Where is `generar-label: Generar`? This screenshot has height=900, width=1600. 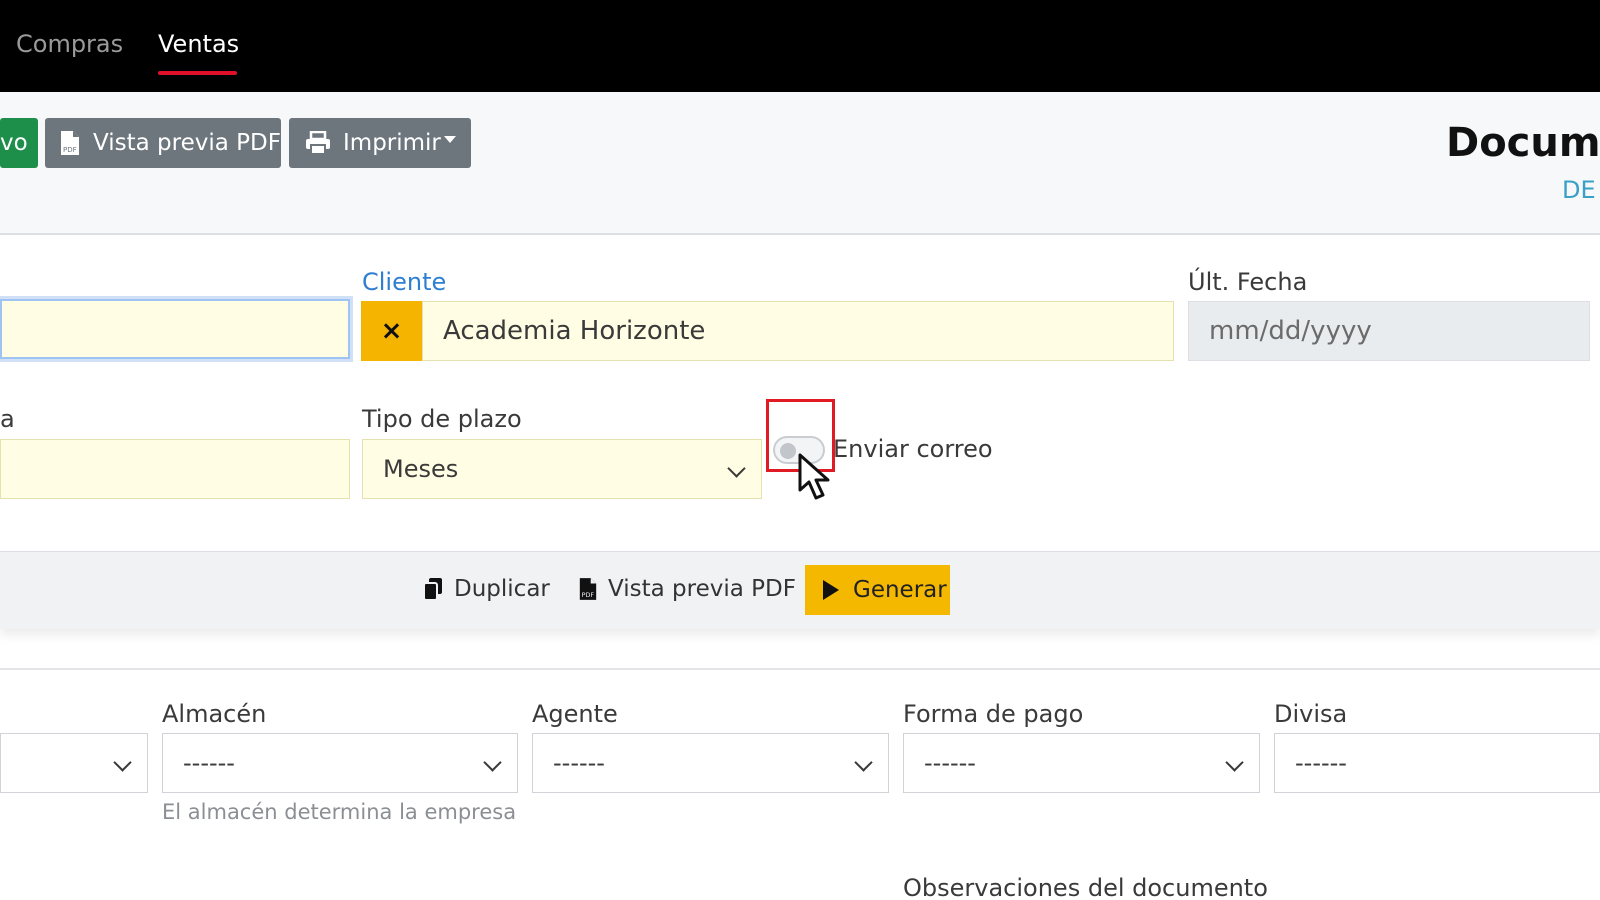 generar-label: Generar is located at coordinates (900, 590).